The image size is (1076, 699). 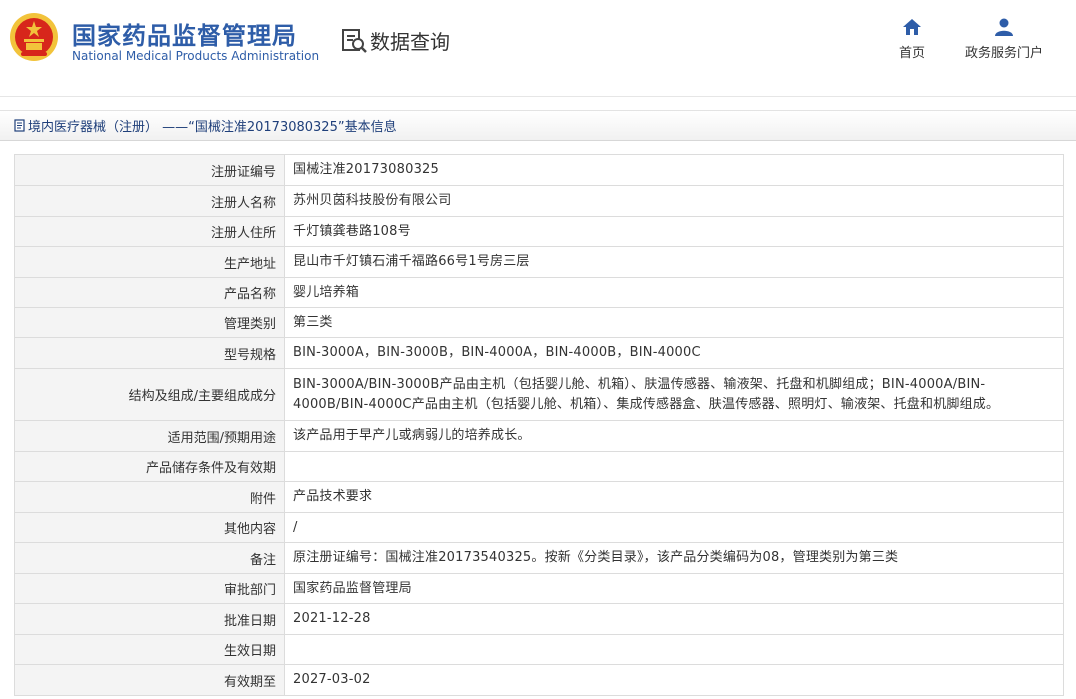 I want to click on nav-home: 首页, so click(x=912, y=39).